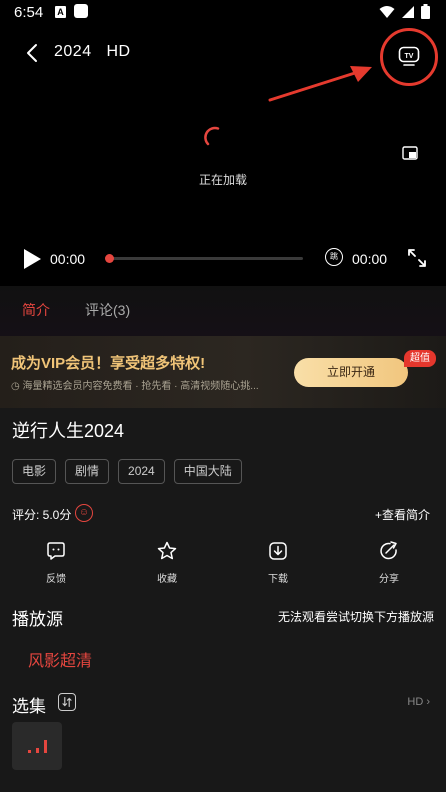 Image resolution: width=446 pixels, height=792 pixels. I want to click on loading-spinner-icon, so click(212, 136).